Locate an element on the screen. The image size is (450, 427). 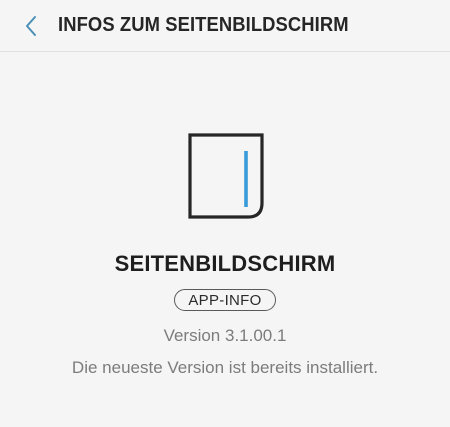
version-text: Version 3.1.00.1 is located at coordinates (225, 335).